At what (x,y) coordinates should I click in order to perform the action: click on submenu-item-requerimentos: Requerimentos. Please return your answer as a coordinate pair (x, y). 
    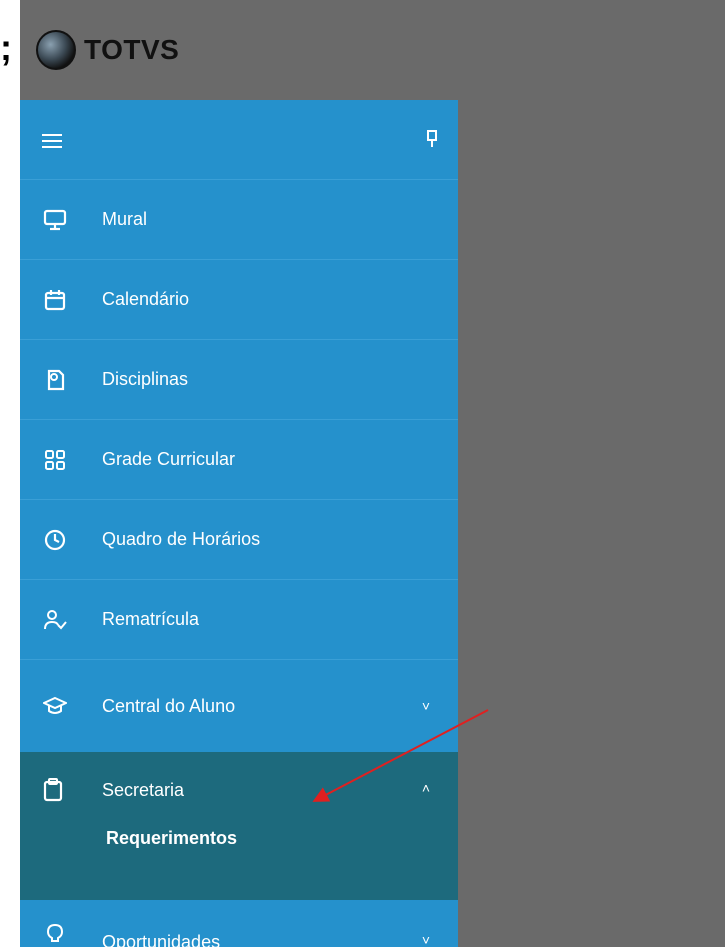
    Looking at the image, I should click on (171, 838).